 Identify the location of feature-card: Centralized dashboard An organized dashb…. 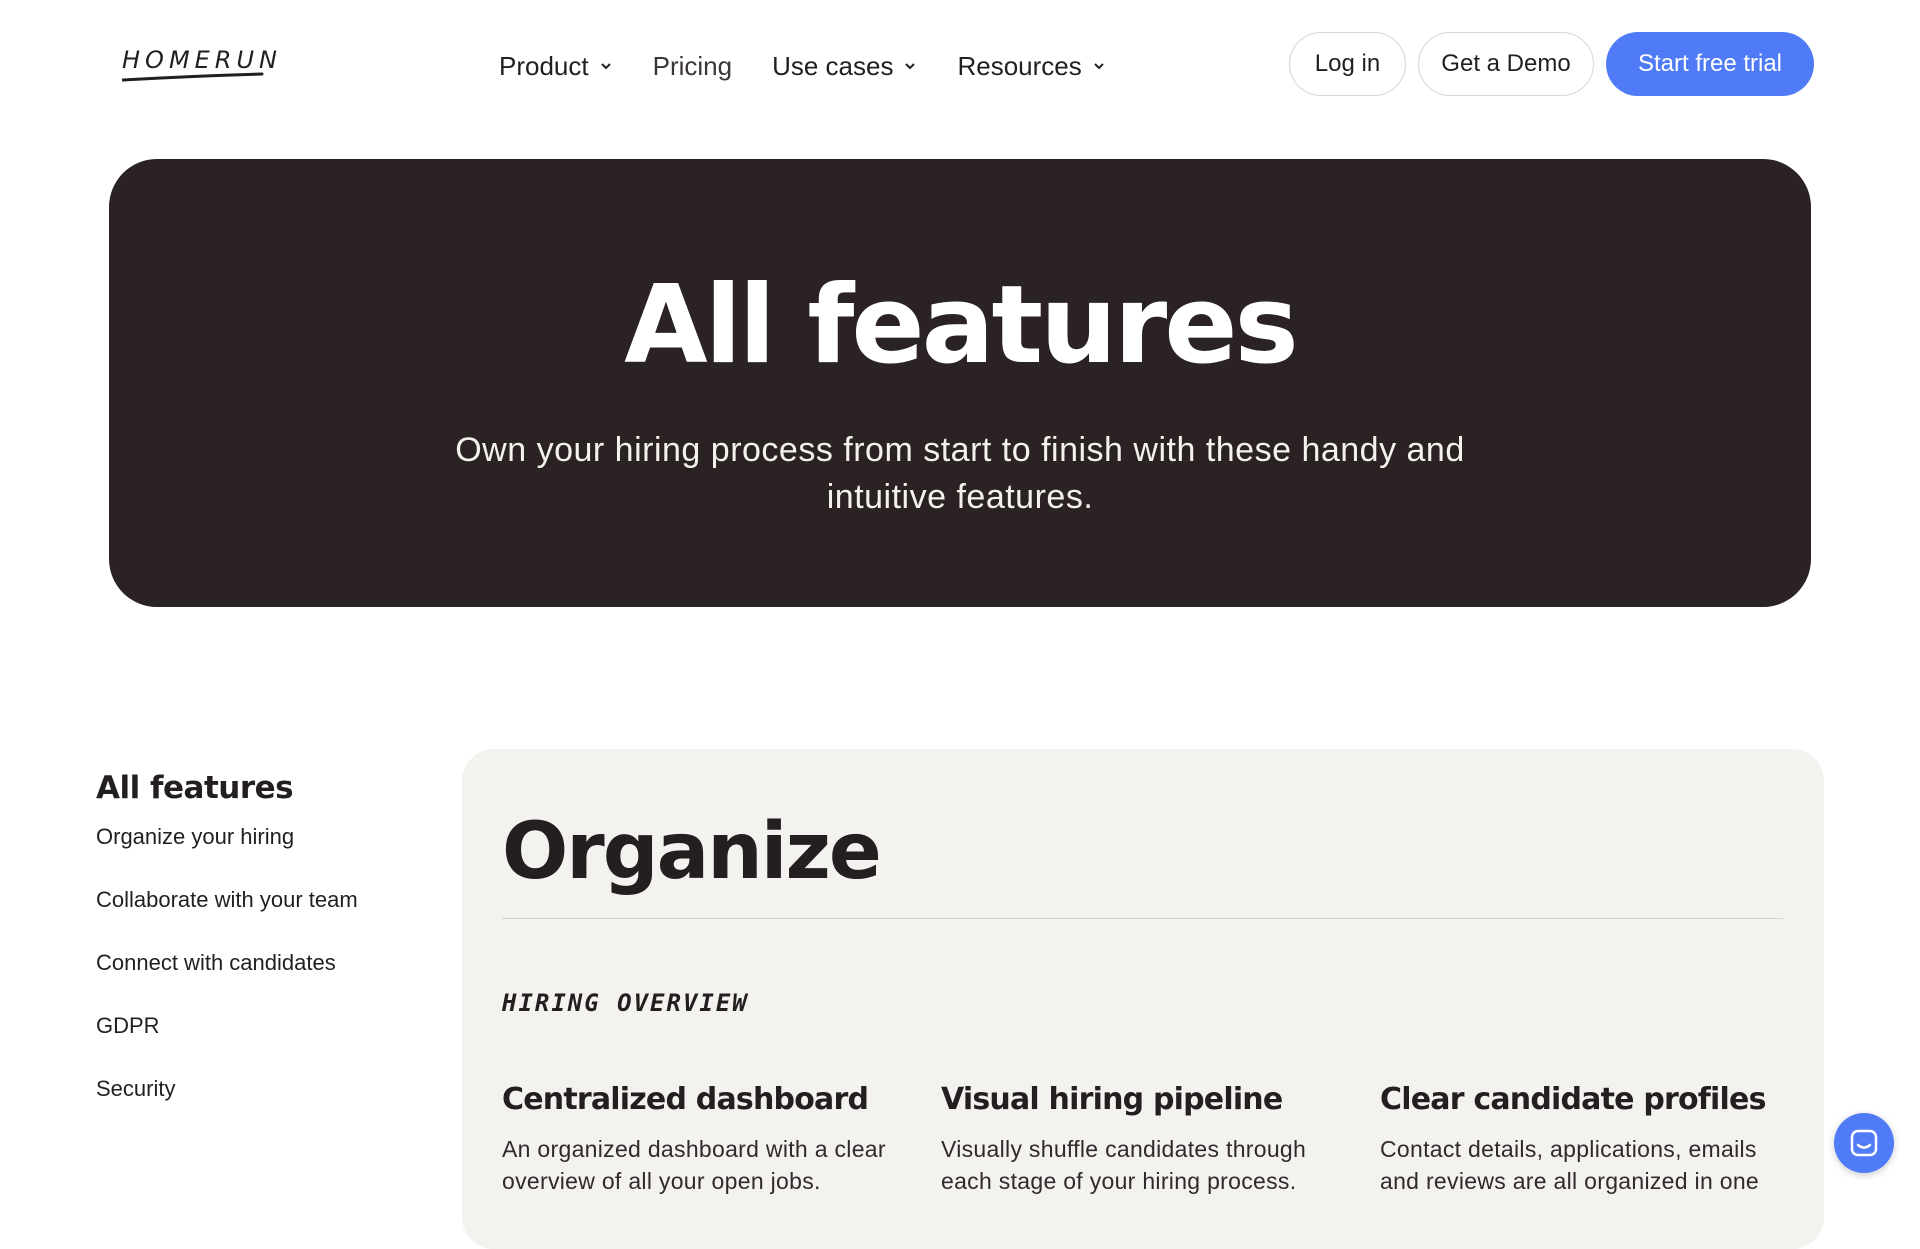
(707, 1139).